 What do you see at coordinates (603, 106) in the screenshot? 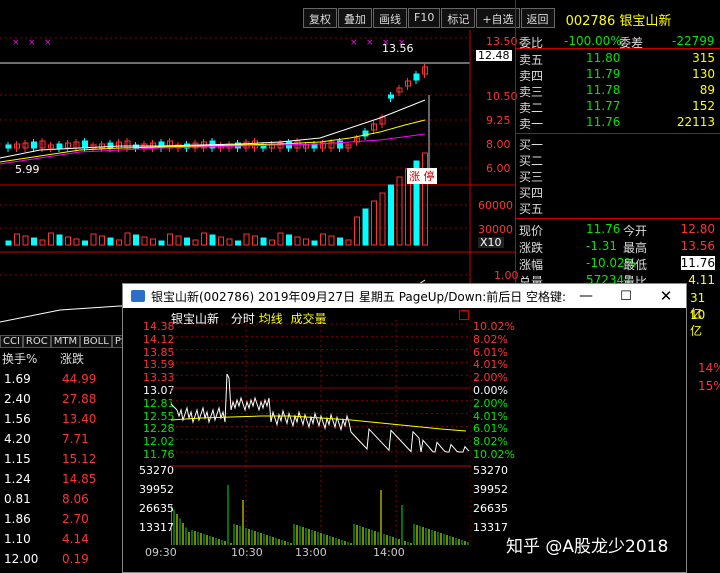
I see `sell-price: 11.77` at bounding box center [603, 106].